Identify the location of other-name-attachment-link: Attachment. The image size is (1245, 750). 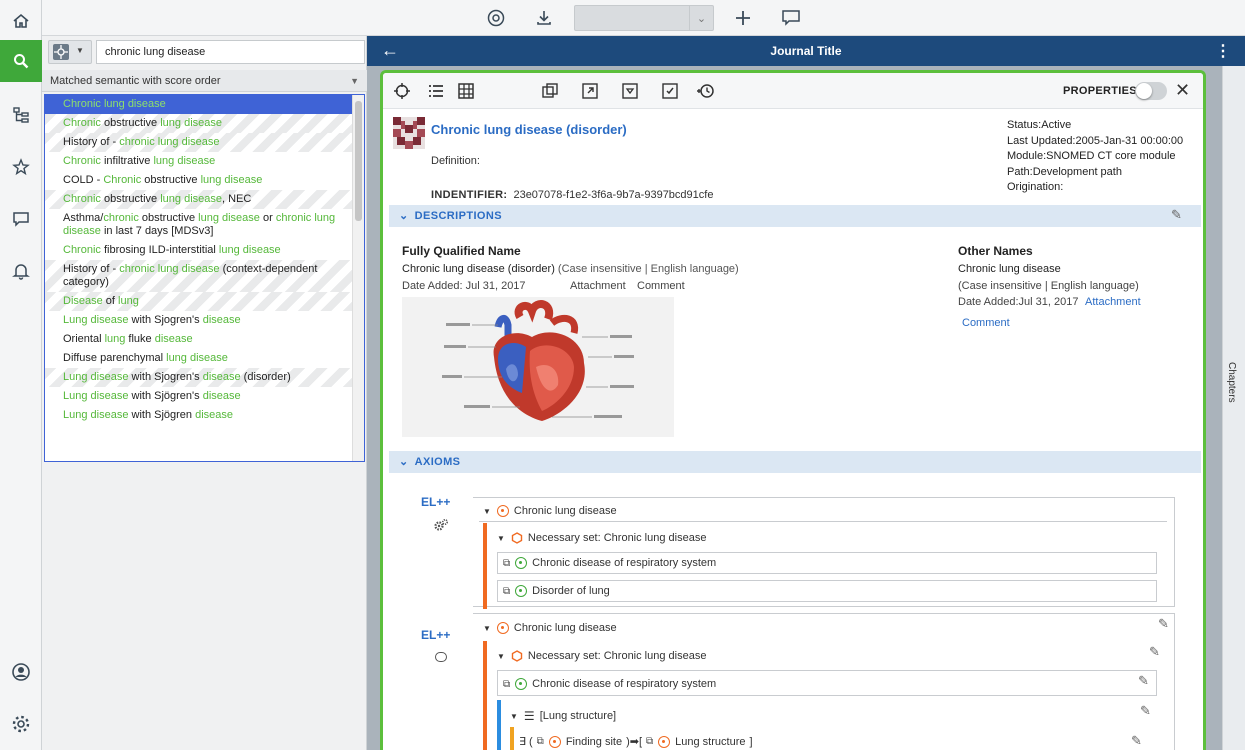
(1113, 302).